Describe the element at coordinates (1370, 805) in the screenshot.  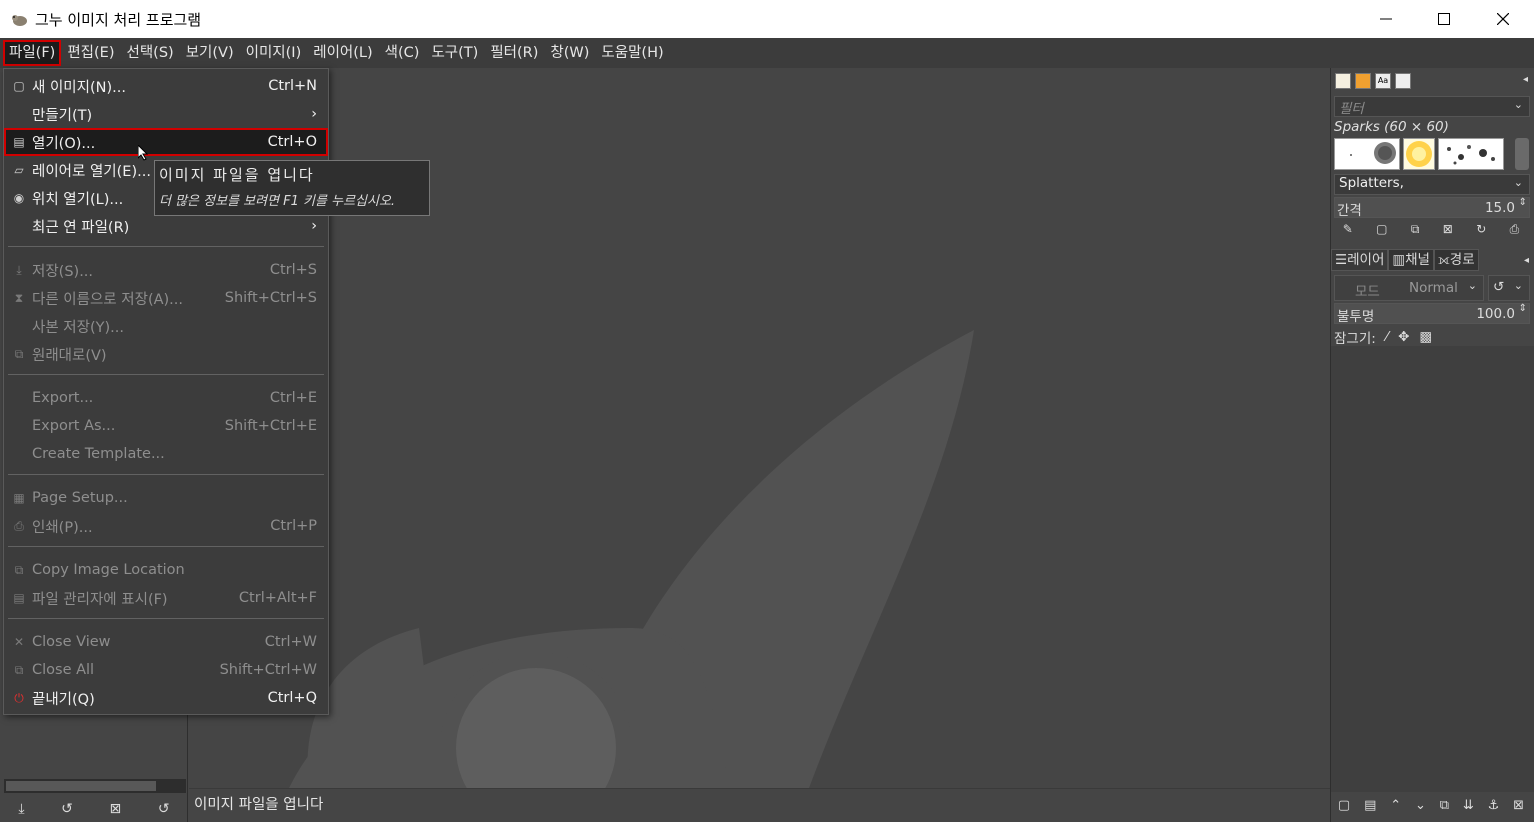
I see `new-layer-group-icon: ▤` at that location.